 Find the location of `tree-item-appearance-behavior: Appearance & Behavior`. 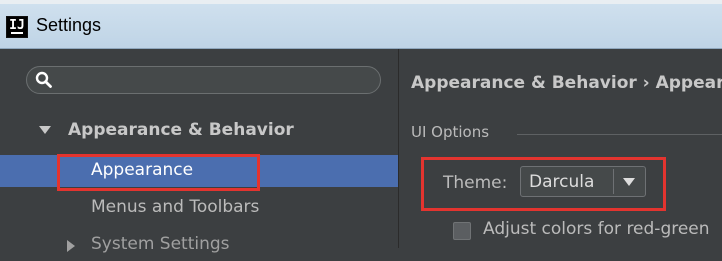

tree-item-appearance-behavior: Appearance & Behavior is located at coordinates (199, 131).